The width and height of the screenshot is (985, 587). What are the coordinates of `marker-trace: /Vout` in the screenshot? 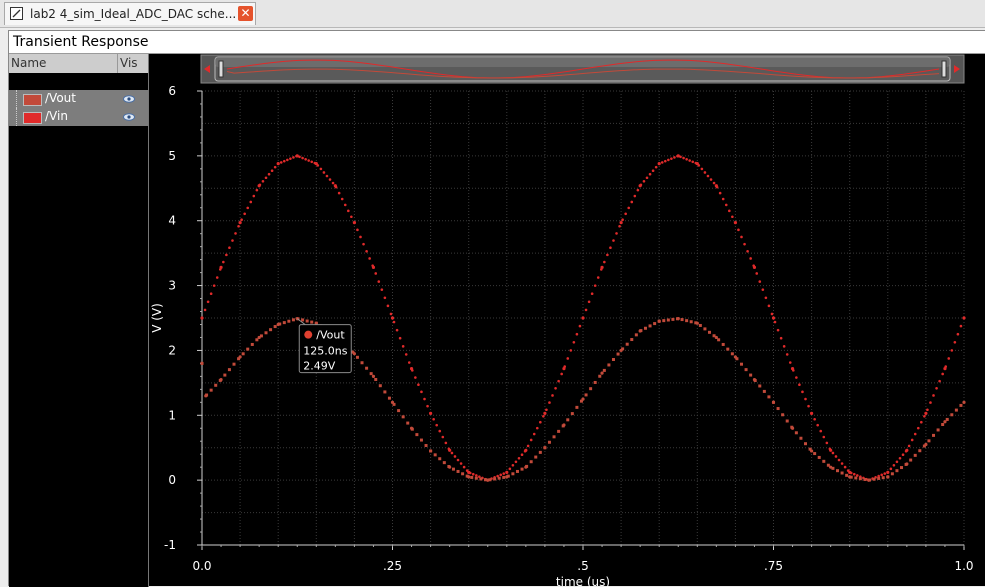 It's located at (330, 335).